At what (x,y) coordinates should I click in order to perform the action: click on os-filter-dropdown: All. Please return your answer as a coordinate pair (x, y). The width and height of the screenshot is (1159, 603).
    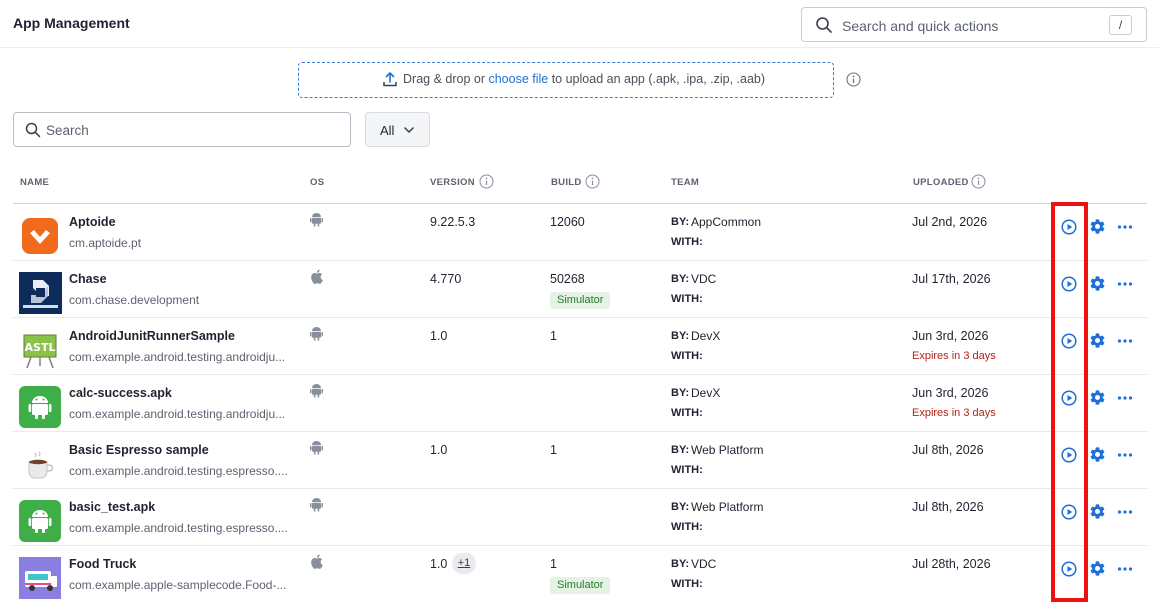
    Looking at the image, I should click on (397, 129).